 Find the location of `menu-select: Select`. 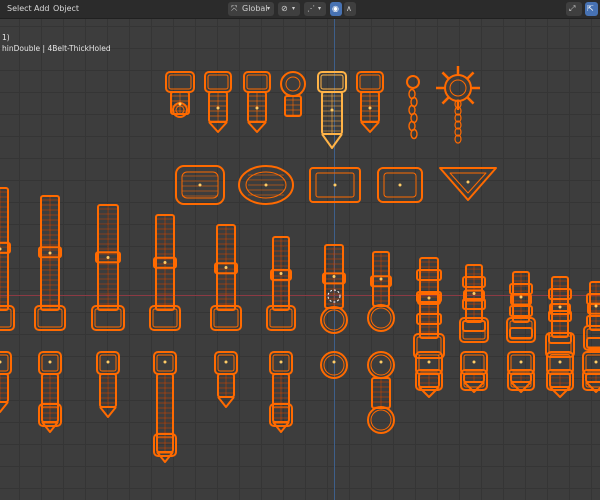

menu-select: Select is located at coordinates (19, 9).